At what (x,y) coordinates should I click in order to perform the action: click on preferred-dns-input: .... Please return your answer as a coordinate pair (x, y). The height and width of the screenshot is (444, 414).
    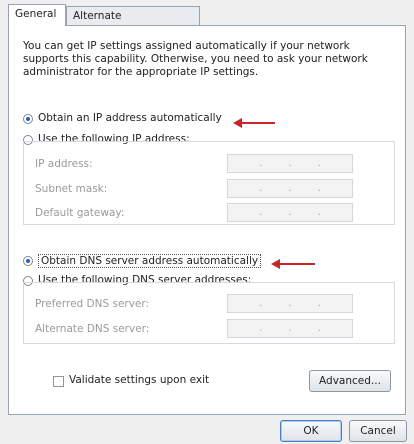
    Looking at the image, I should click on (290, 303).